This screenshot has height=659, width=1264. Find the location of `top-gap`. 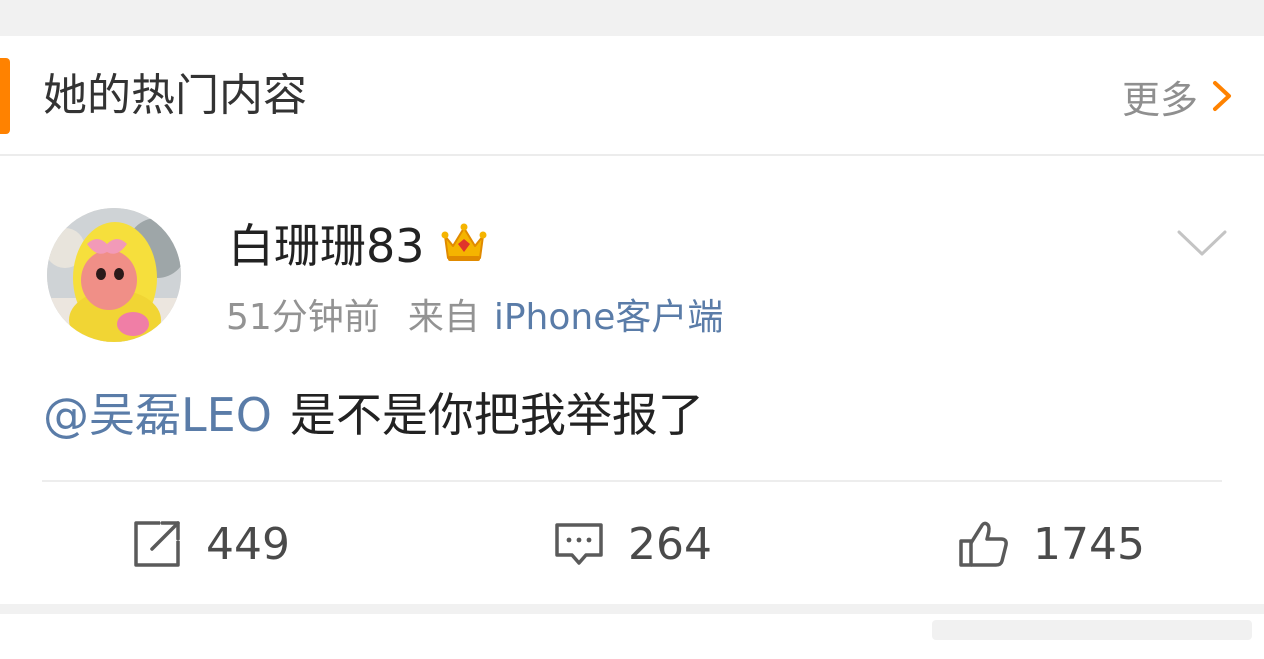

top-gap is located at coordinates (632, 18).